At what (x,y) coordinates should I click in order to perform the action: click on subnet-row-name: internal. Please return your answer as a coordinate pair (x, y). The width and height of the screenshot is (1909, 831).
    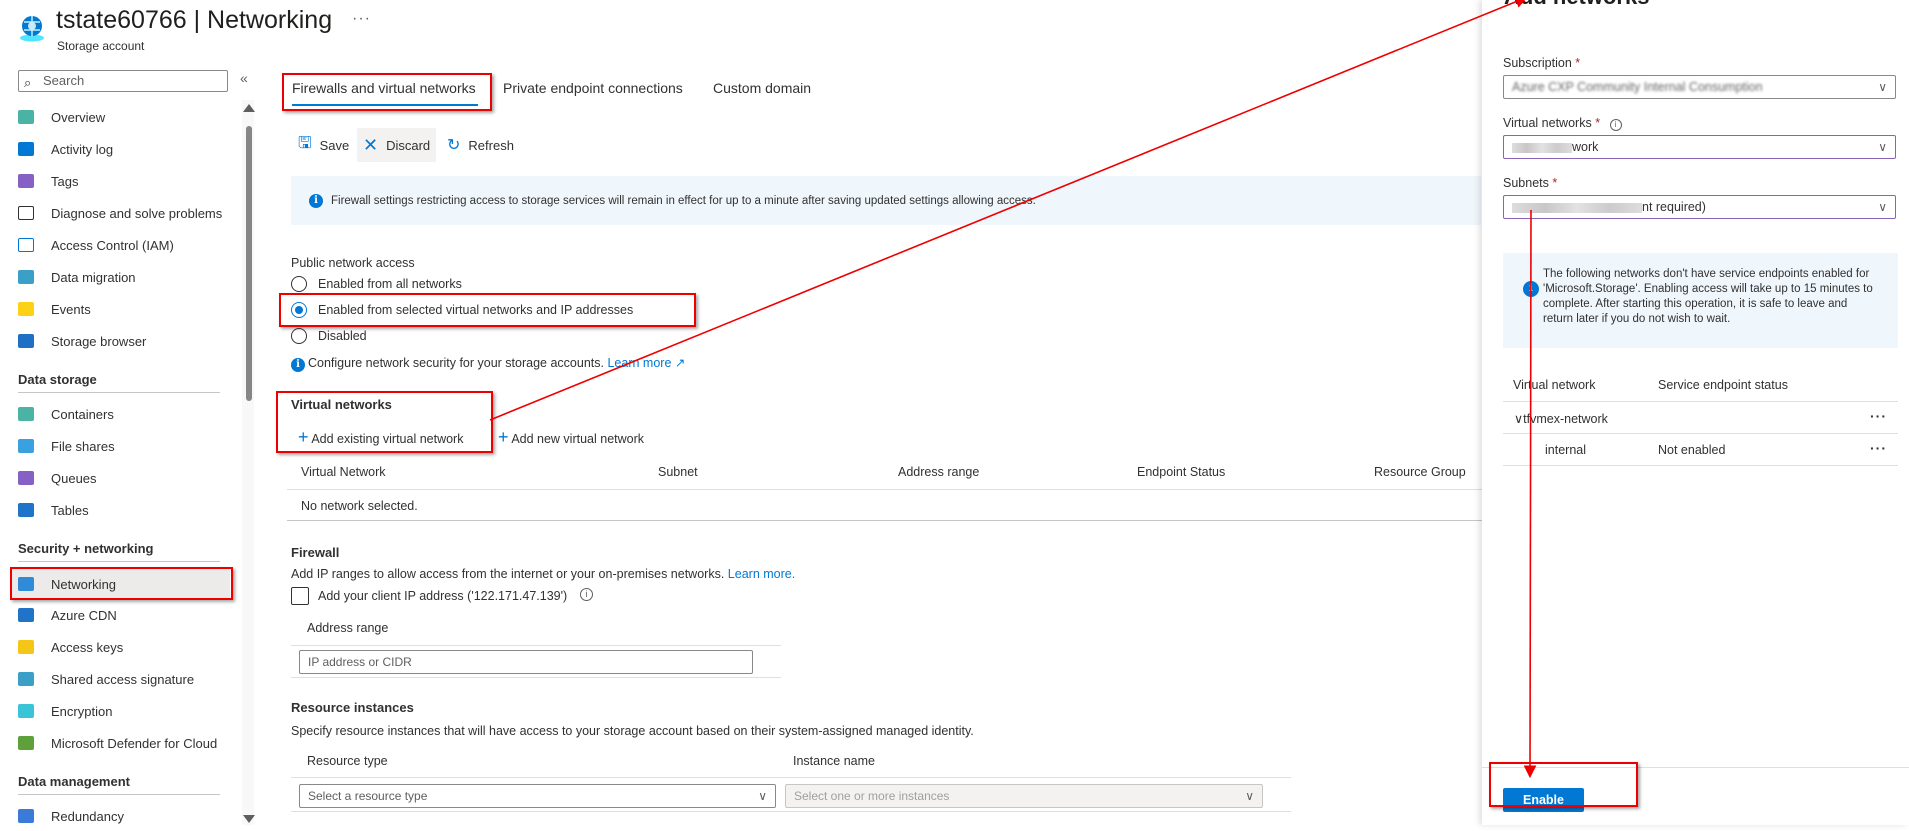
    Looking at the image, I should click on (1565, 450).